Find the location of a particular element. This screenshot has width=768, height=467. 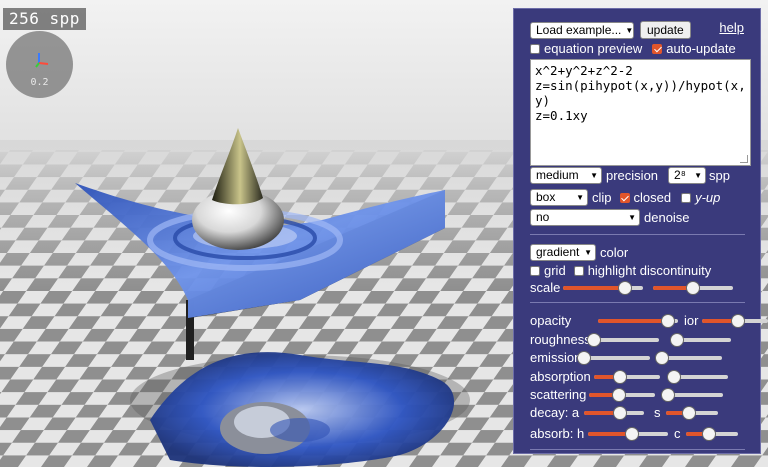

closed-checkbox is located at coordinates (624, 197).